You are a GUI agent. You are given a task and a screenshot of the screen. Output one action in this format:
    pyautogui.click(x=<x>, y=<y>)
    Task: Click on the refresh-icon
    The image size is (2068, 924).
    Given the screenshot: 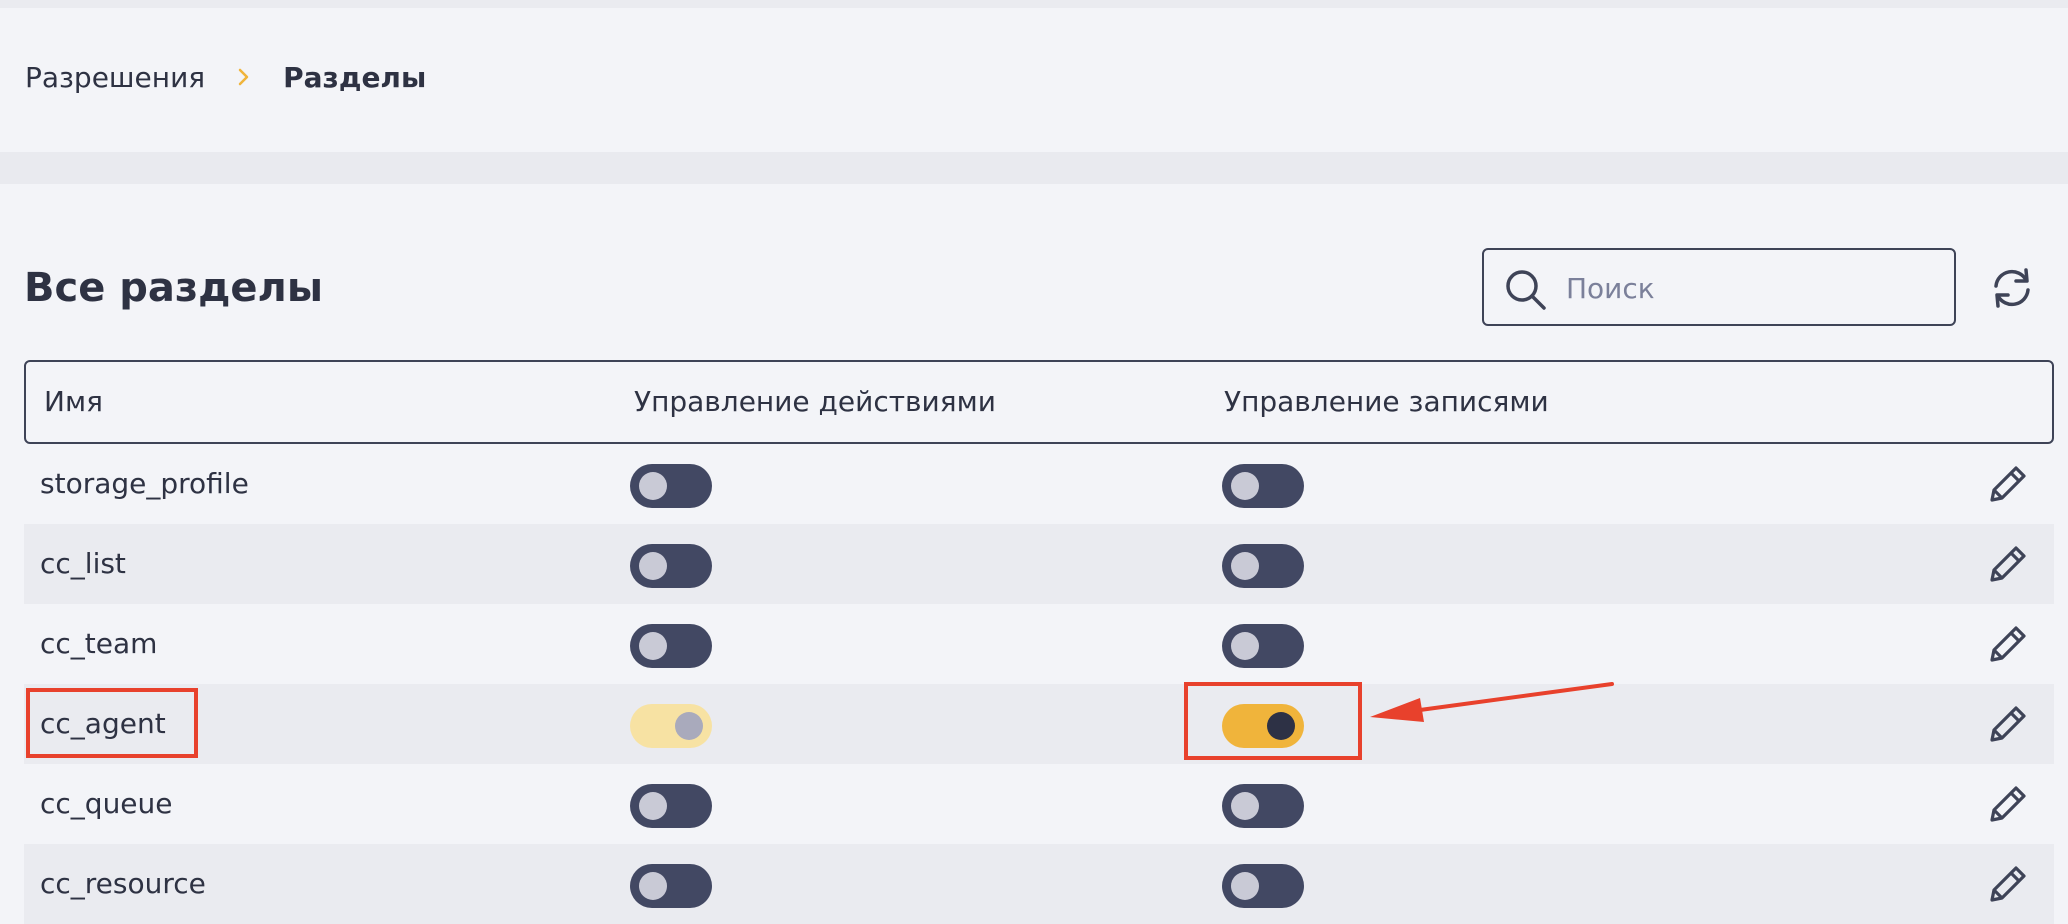 What is the action you would take?
    pyautogui.click(x=2012, y=288)
    